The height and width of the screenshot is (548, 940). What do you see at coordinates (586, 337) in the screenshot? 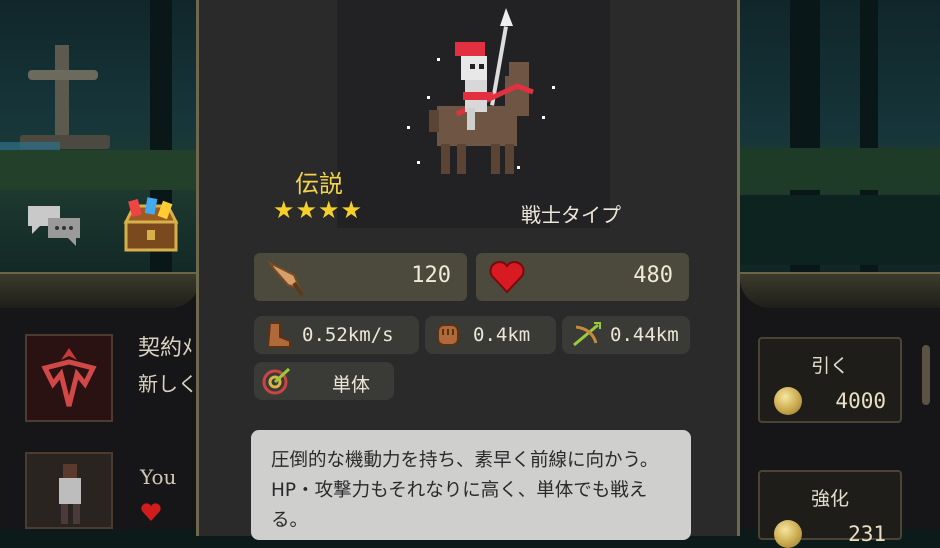
I see `crossbow-icon` at bounding box center [586, 337].